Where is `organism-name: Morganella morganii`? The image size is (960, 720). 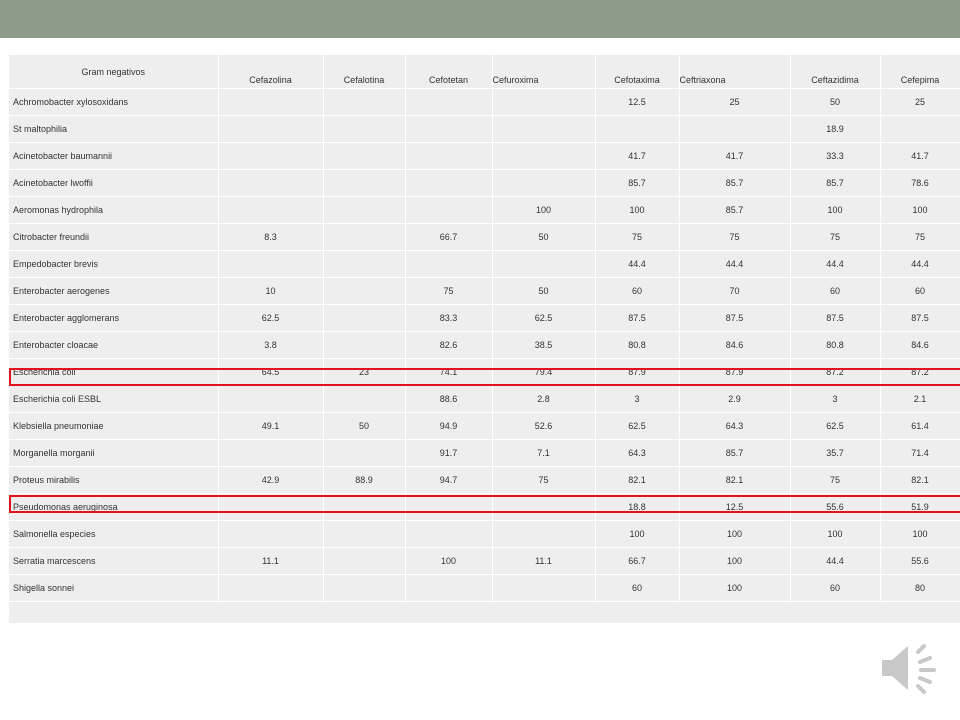 organism-name: Morganella morganii is located at coordinates (114, 453).